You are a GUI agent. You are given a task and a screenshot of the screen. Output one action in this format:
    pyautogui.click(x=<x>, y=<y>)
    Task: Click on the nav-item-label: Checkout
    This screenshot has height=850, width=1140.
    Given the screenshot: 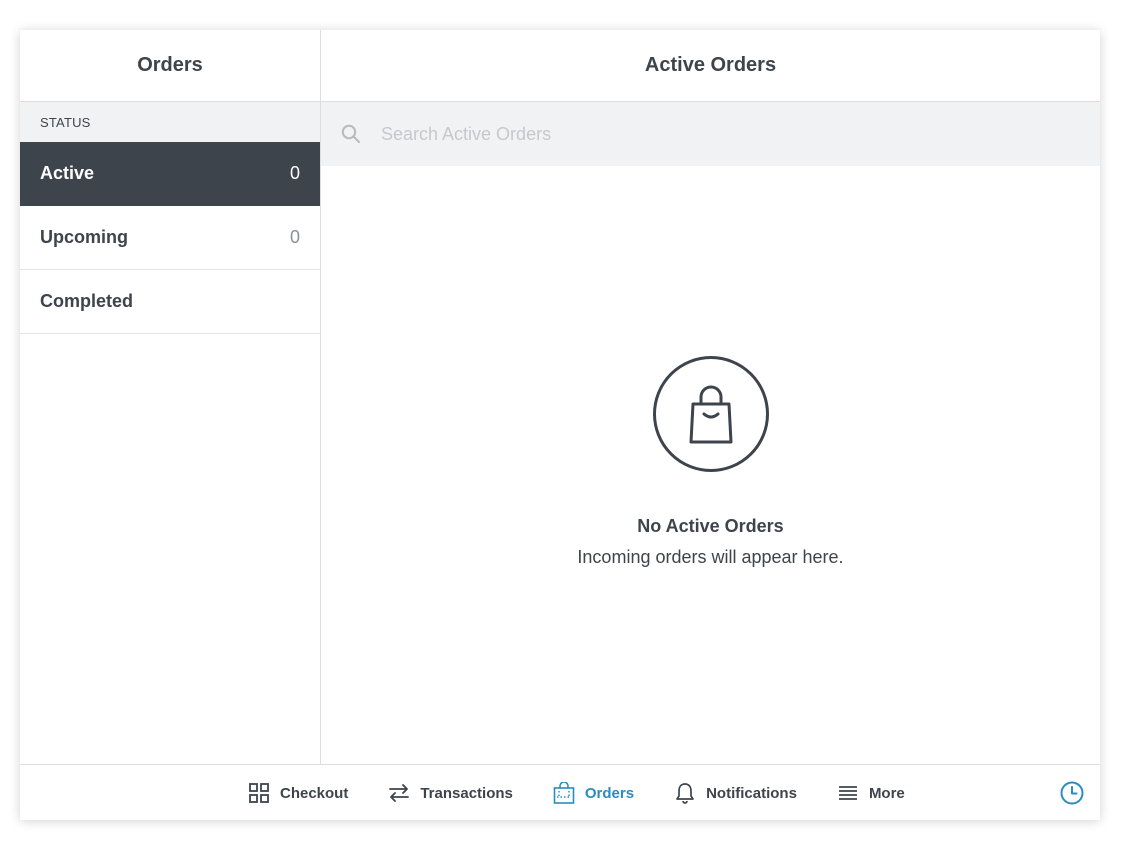 What is the action you would take?
    pyautogui.click(x=314, y=793)
    